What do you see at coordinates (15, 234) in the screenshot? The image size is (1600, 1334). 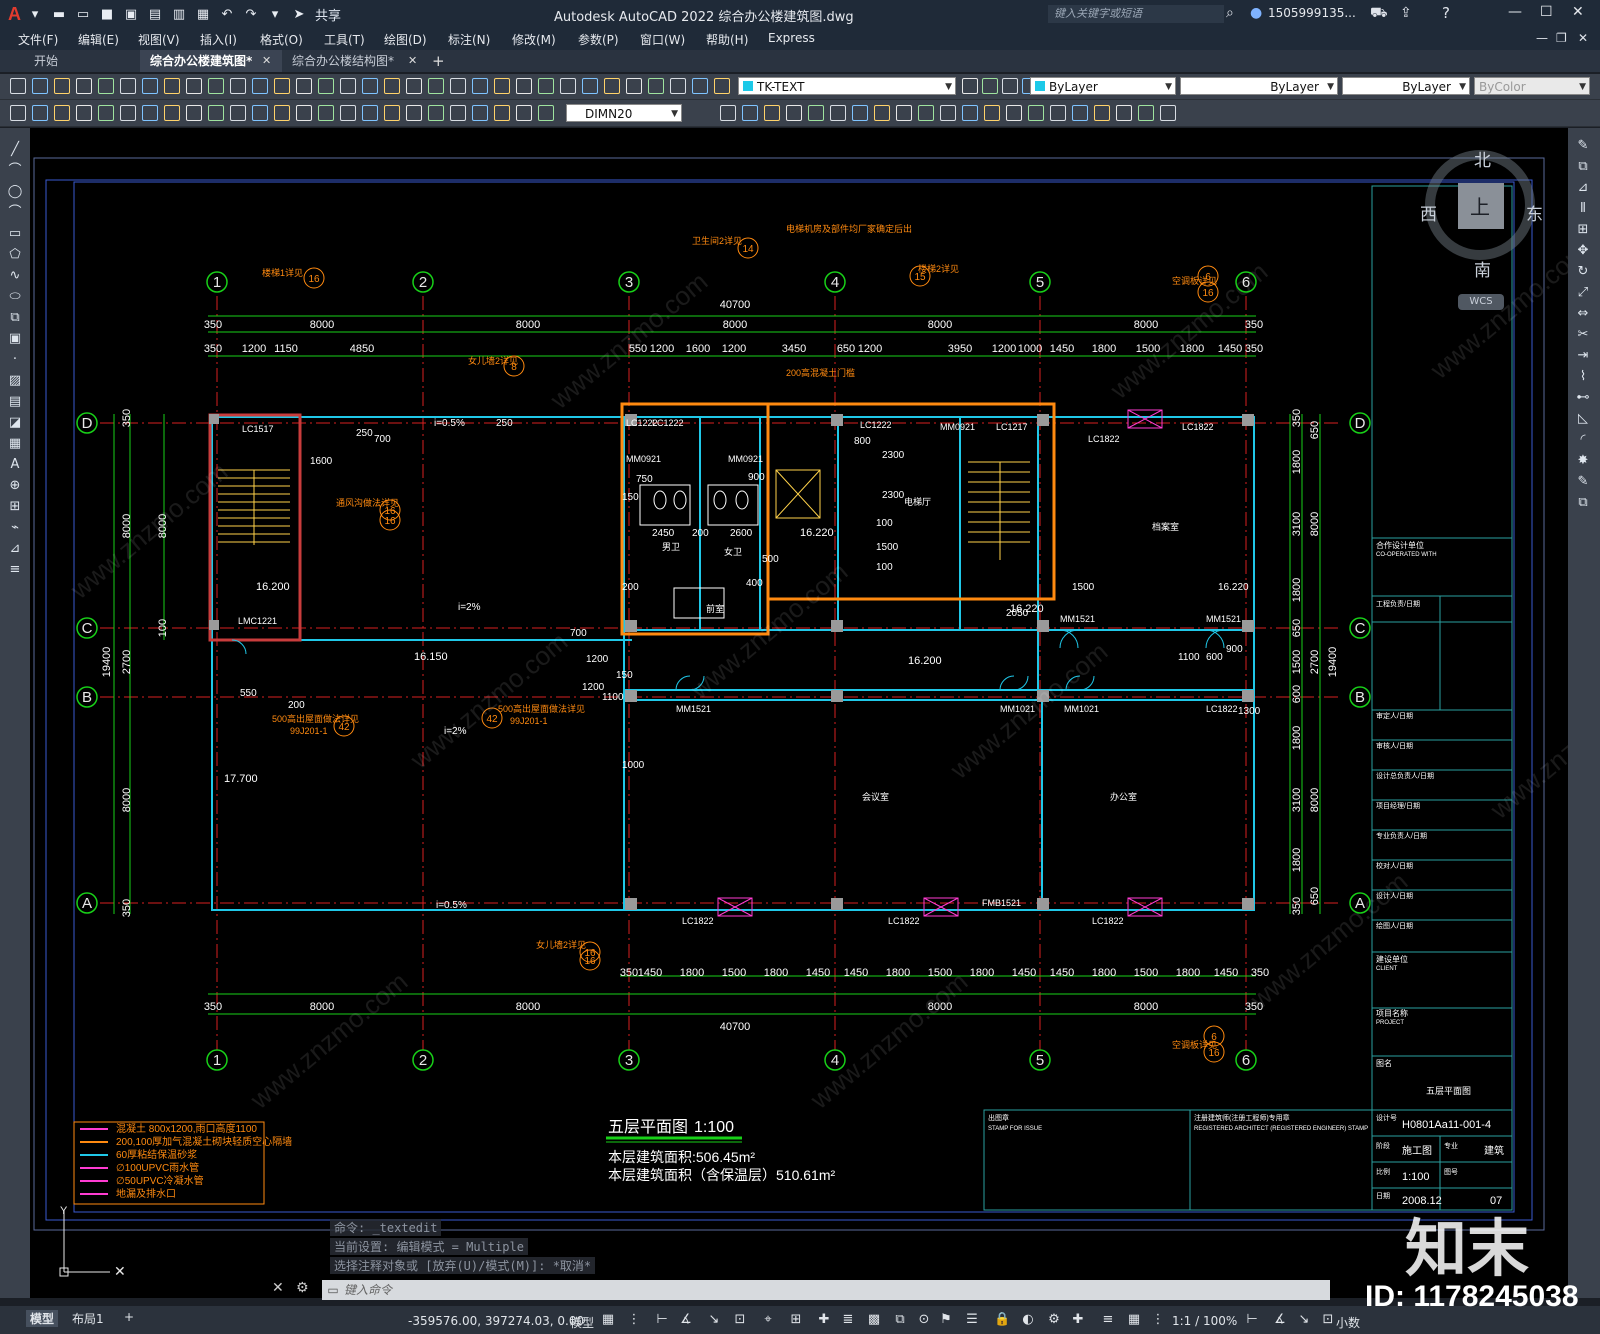 I see `rectangle-icon: ▭` at bounding box center [15, 234].